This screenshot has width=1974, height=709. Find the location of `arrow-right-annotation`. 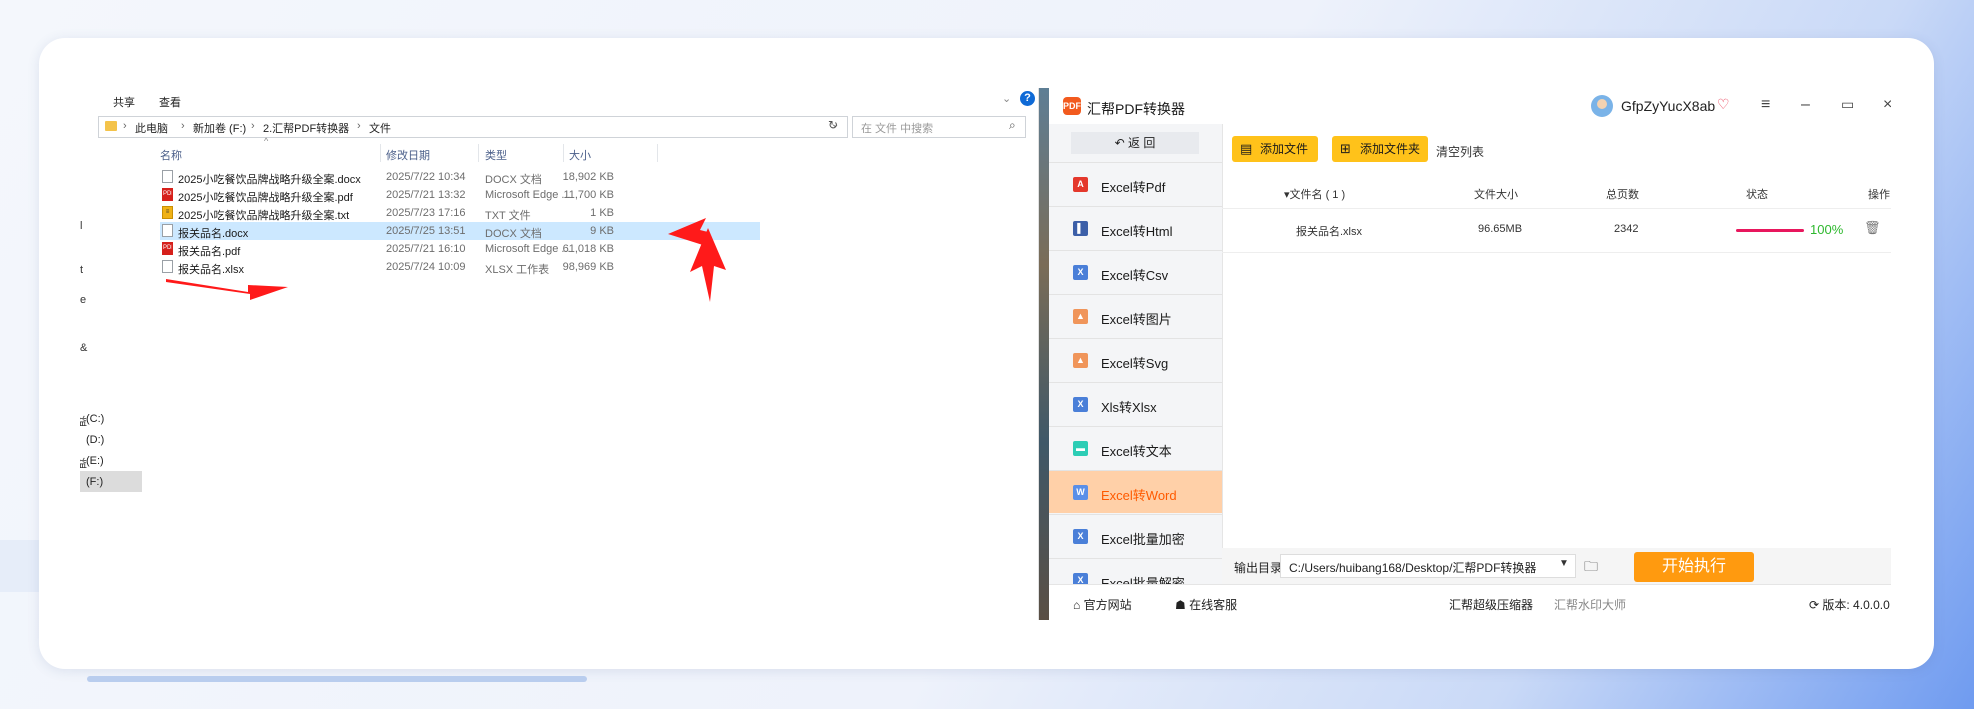

arrow-right-annotation is located at coordinates (227, 289).